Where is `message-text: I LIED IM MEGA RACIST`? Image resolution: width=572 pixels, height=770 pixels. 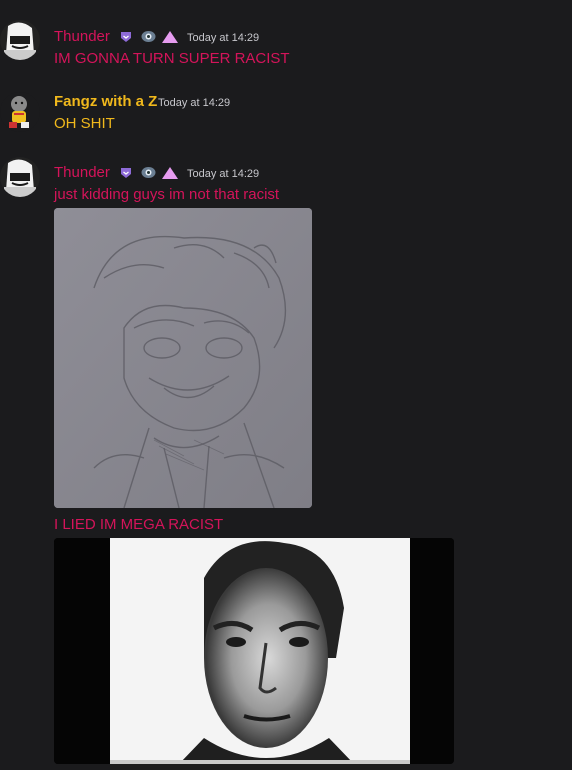
message-text: I LIED IM MEGA RACIST is located at coordinates (139, 524).